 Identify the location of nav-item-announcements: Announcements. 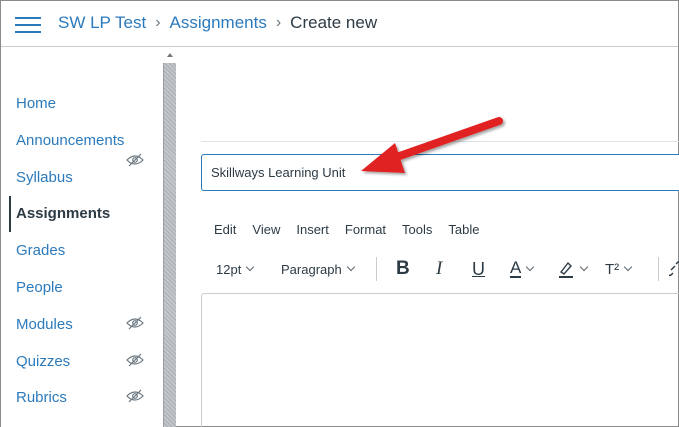
(70, 140).